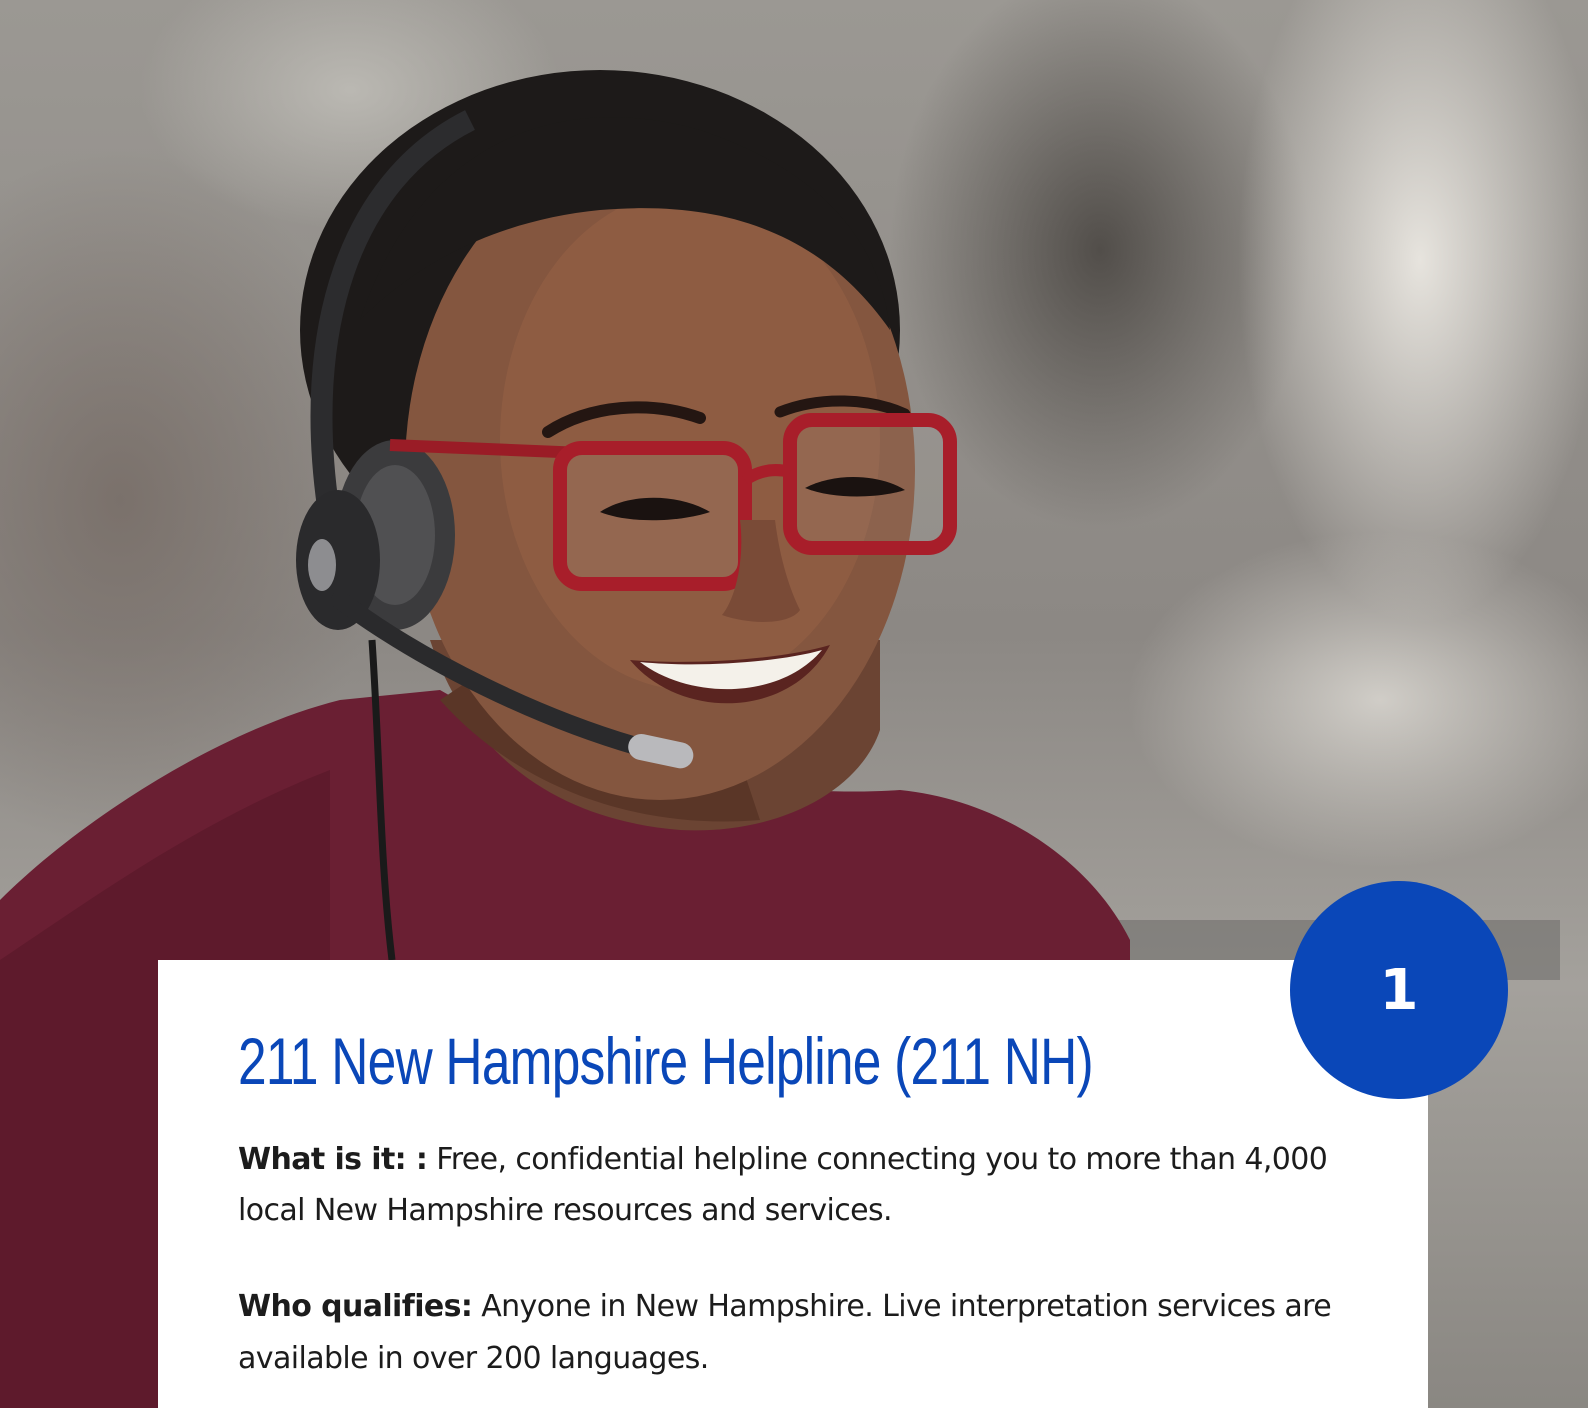 Image resolution: width=1588 pixels, height=1408 pixels. Describe the element at coordinates (355, 1307) in the screenshot. I see `who-qualifies-label: Who qualifies:` at that location.